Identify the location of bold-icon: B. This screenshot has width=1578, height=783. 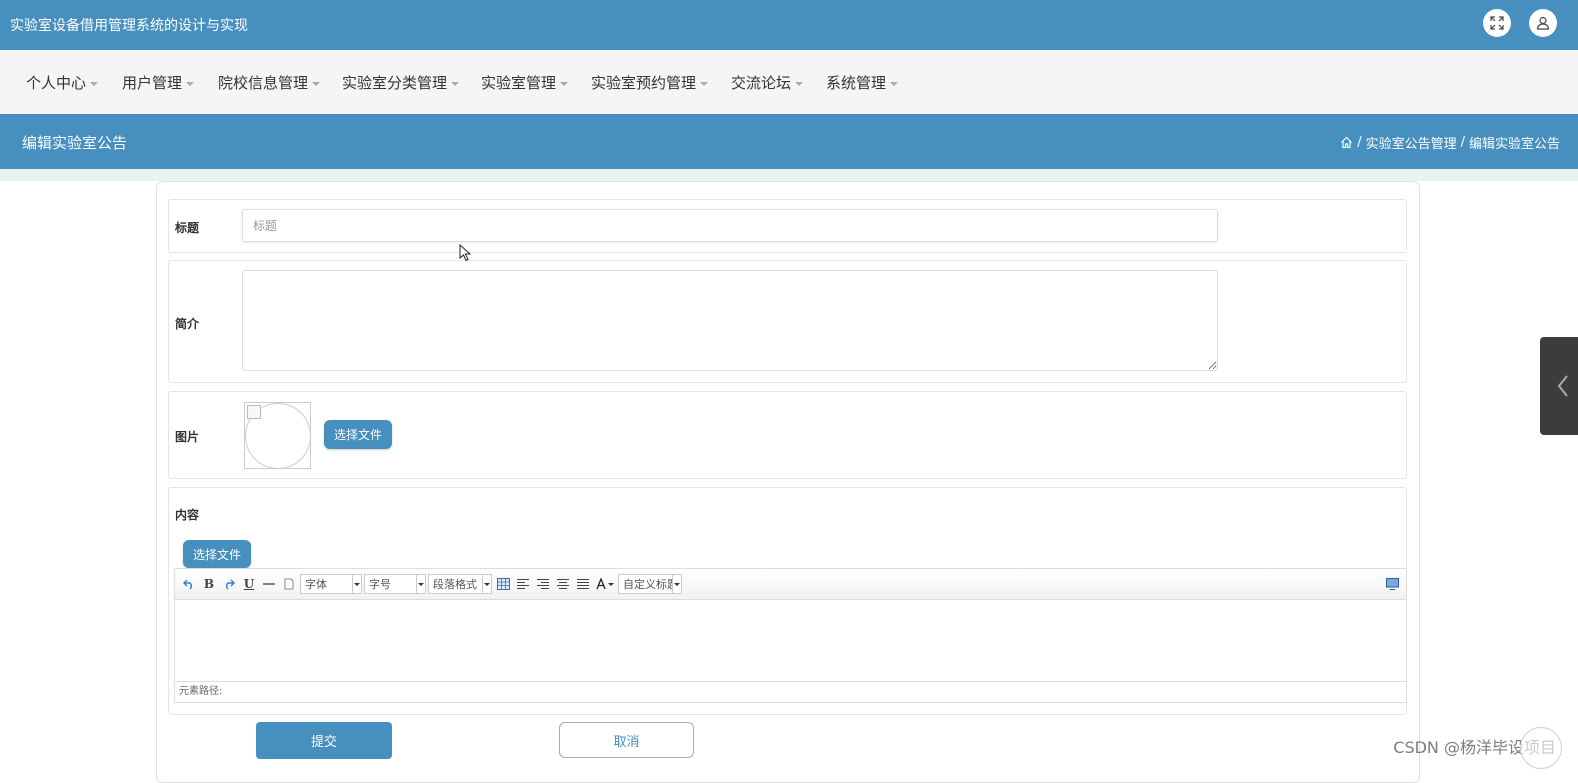
(209, 584).